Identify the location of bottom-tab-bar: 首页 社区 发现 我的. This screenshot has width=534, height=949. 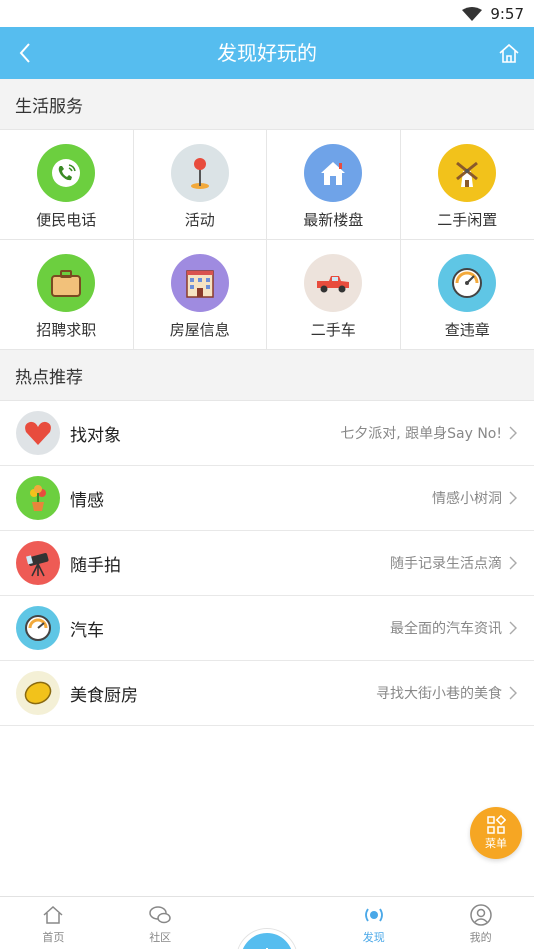
(267, 922).